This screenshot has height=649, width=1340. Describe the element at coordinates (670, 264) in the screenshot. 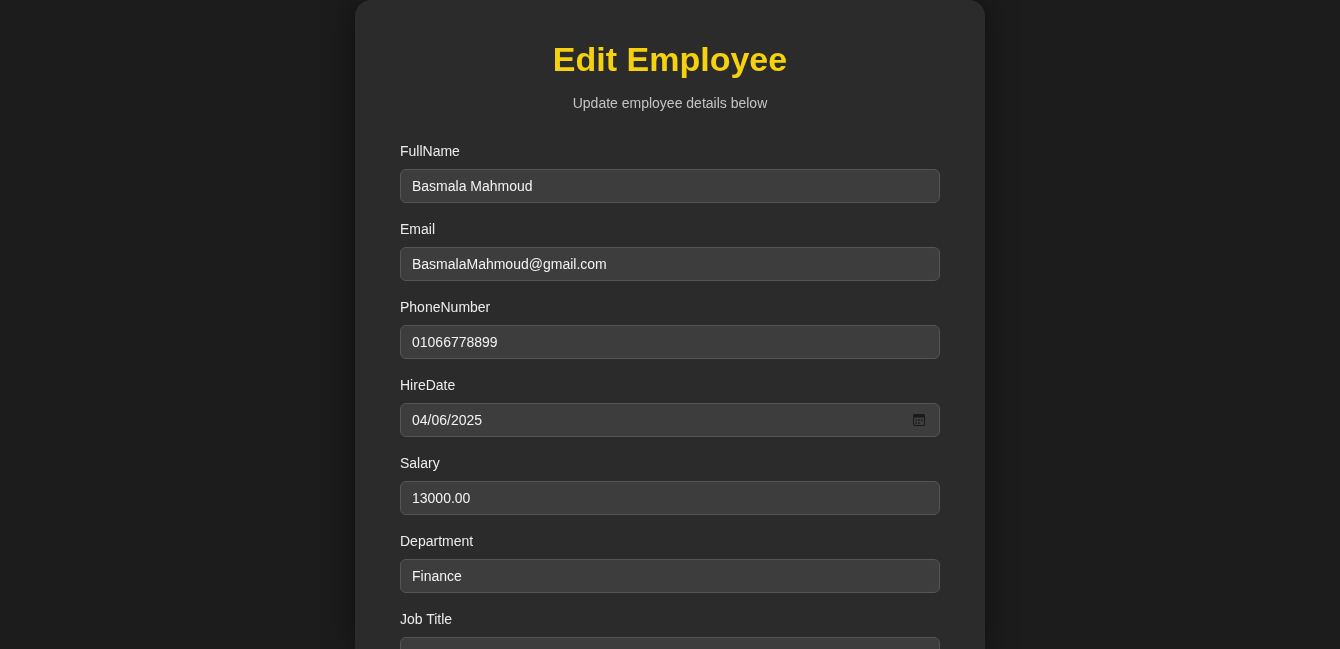

I see `input-field: BasmalaMahmoud@gmail.com` at that location.